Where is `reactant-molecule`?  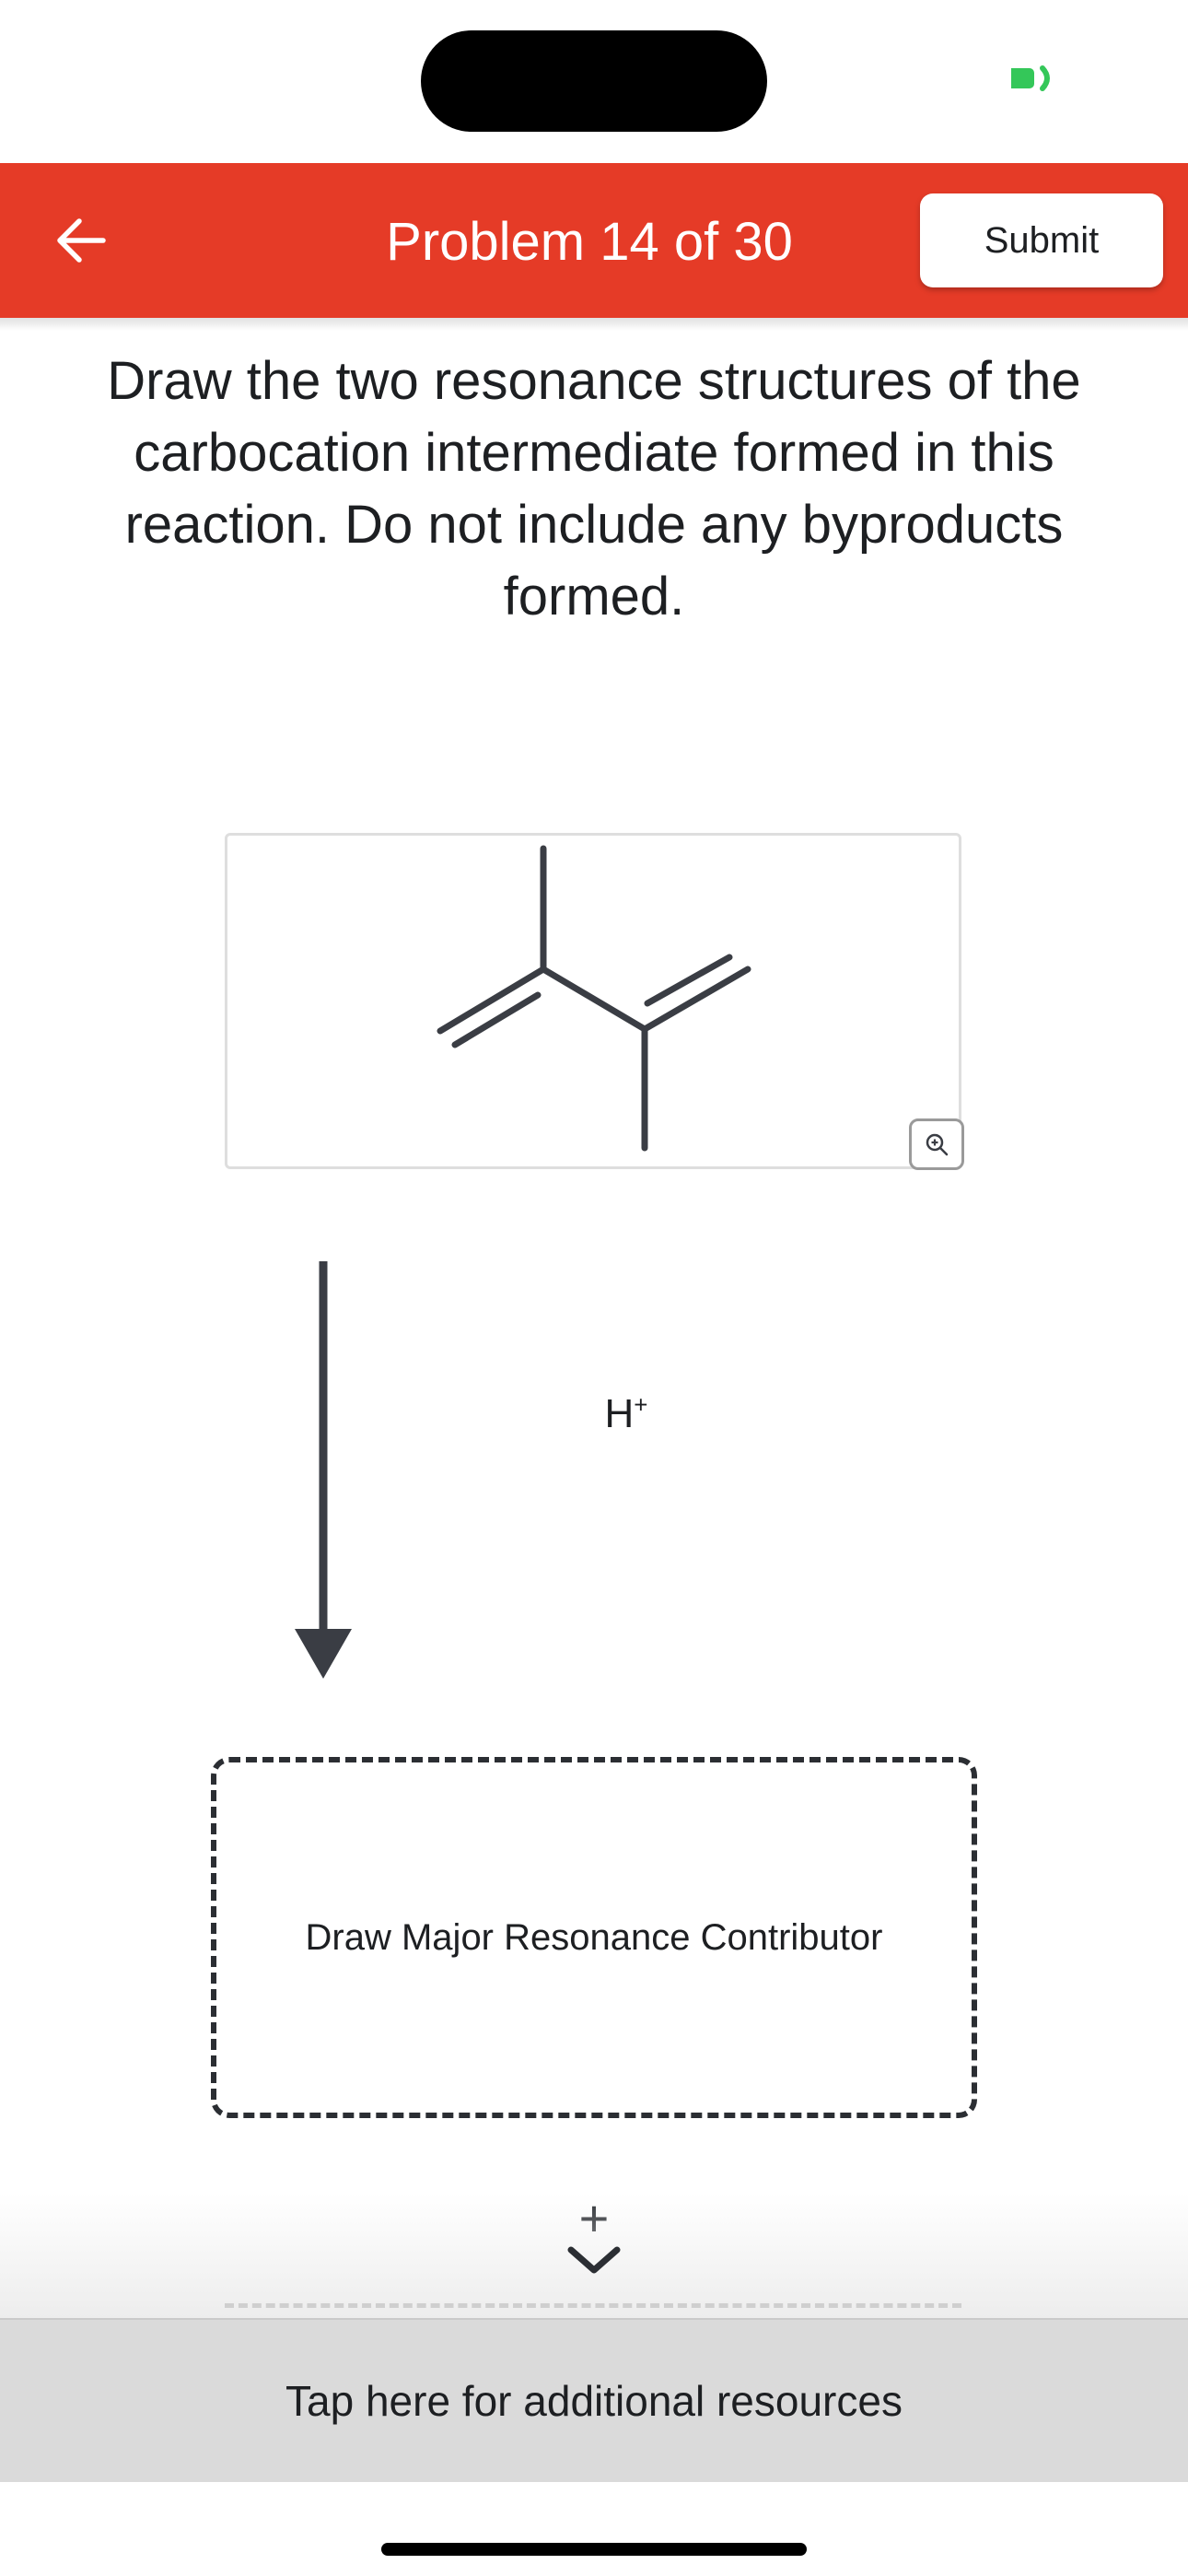
reactant-molecule is located at coordinates (594, 998).